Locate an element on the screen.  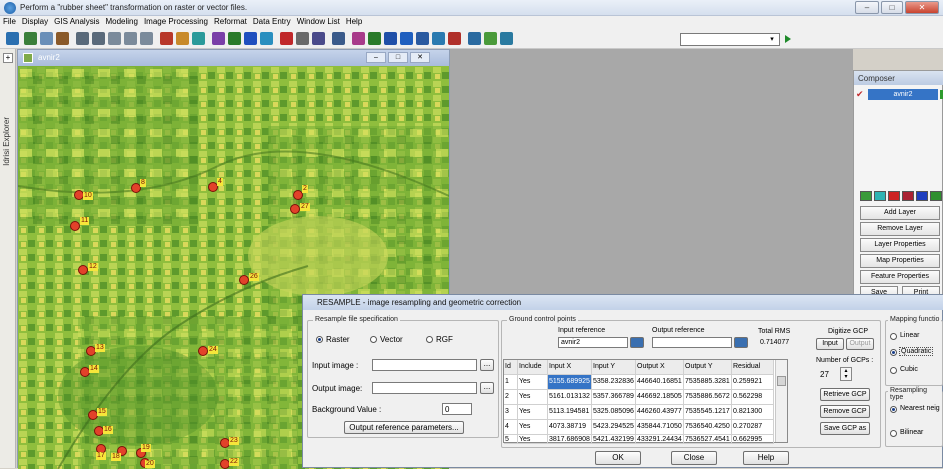
nearest-neighbor-radio is located at coordinates (893, 409).